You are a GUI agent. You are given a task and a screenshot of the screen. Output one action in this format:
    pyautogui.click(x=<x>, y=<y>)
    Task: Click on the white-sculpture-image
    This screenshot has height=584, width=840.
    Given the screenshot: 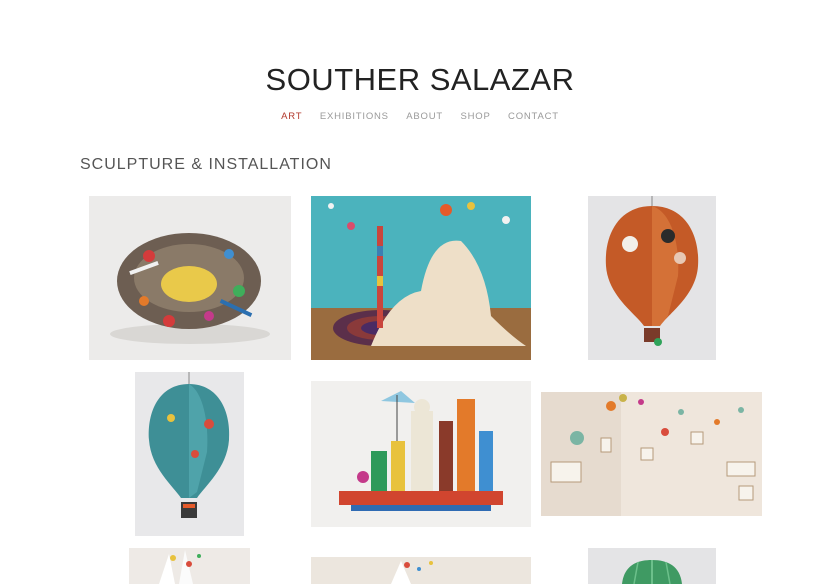 What is the action you would take?
    pyautogui.click(x=189, y=566)
    